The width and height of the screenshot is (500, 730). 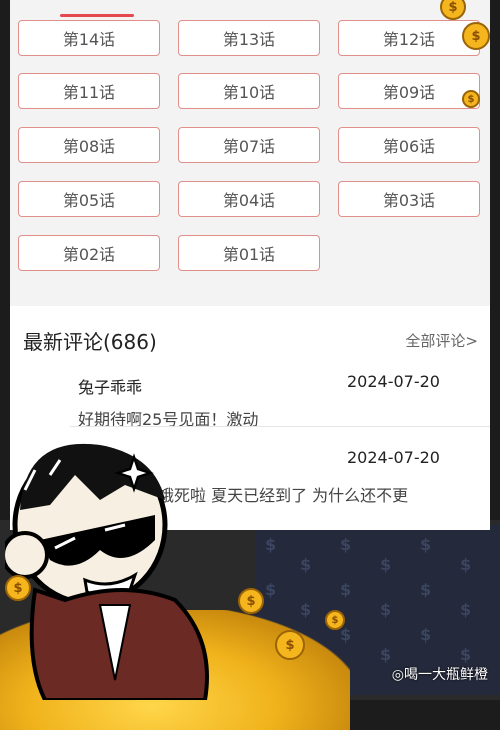 What do you see at coordinates (409, 199) in the screenshot?
I see `chapter-button: 第03话` at bounding box center [409, 199].